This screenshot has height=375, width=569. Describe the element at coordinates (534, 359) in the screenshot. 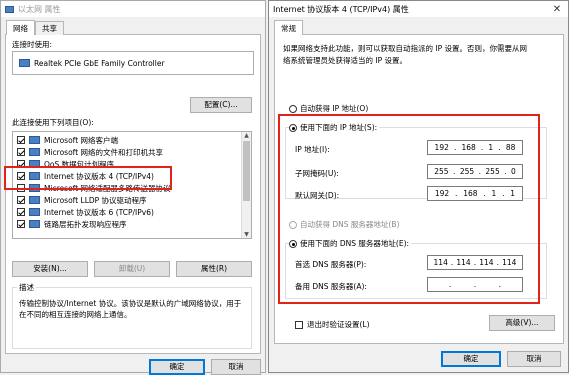

I see `cancel-button: 取消` at that location.